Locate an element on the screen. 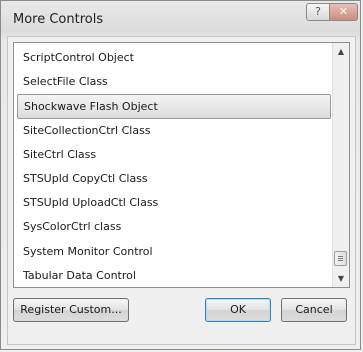 The height and width of the screenshot is (352, 363). close-button: ✕ is located at coordinates (343, 12).